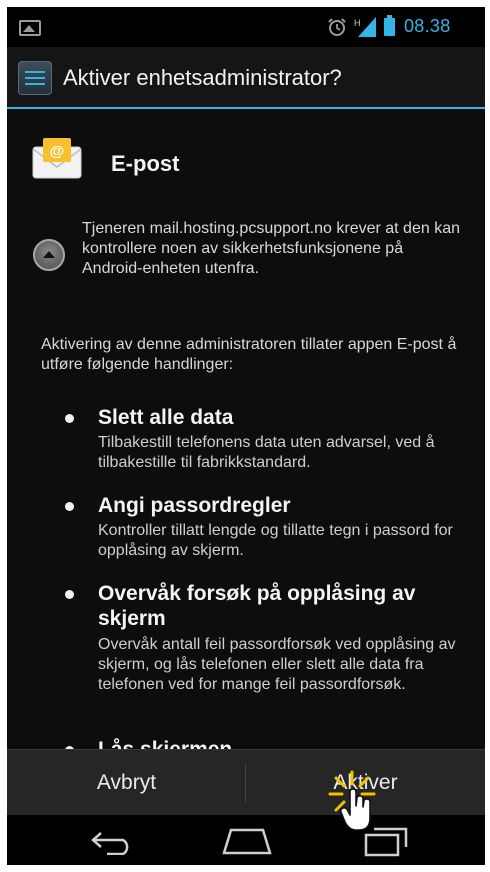 The height and width of the screenshot is (872, 490). I want to click on navigation-bar, so click(246, 840).